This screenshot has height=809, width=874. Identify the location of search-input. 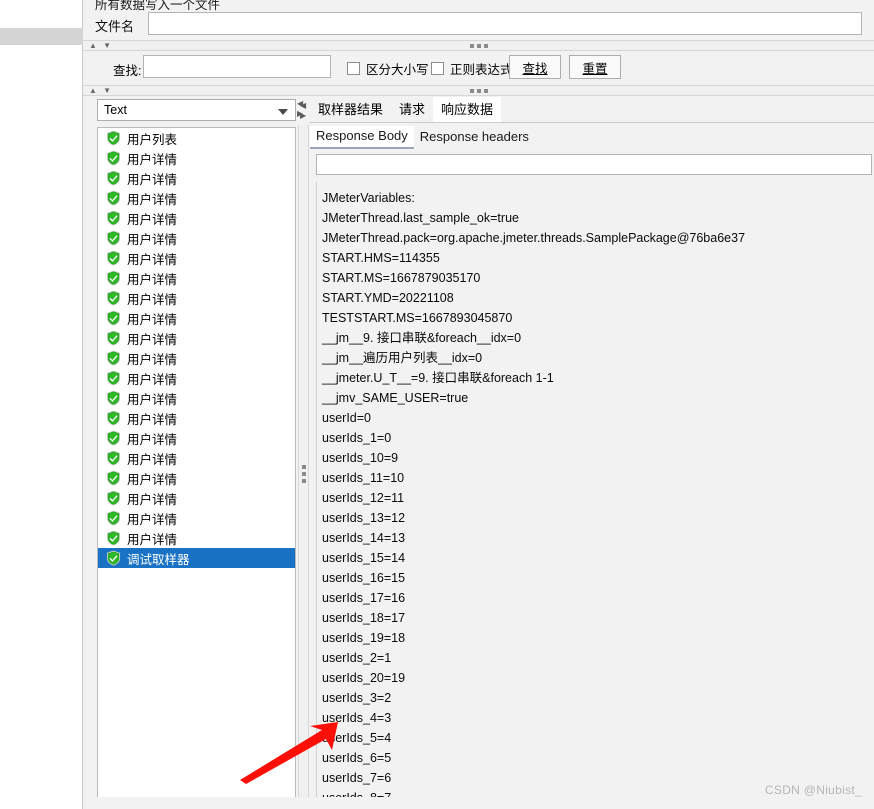
(237, 66).